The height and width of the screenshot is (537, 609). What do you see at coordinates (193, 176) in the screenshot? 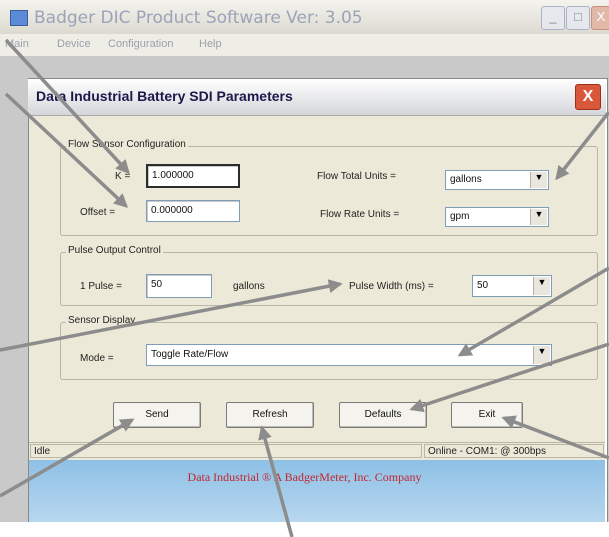
I see `k-input: 1.000000` at bounding box center [193, 176].